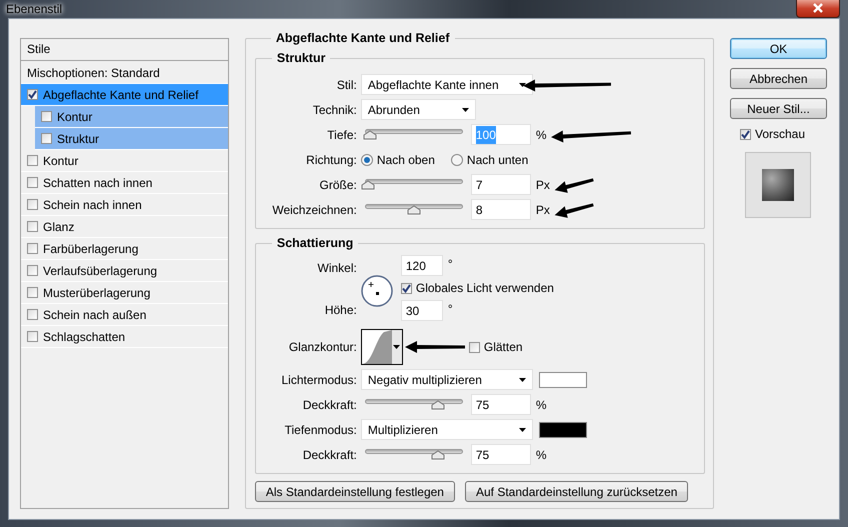 The width and height of the screenshot is (848, 527). Describe the element at coordinates (354, 491) in the screenshot. I see `default-button: Als Standardeinstellung festlegen` at that location.